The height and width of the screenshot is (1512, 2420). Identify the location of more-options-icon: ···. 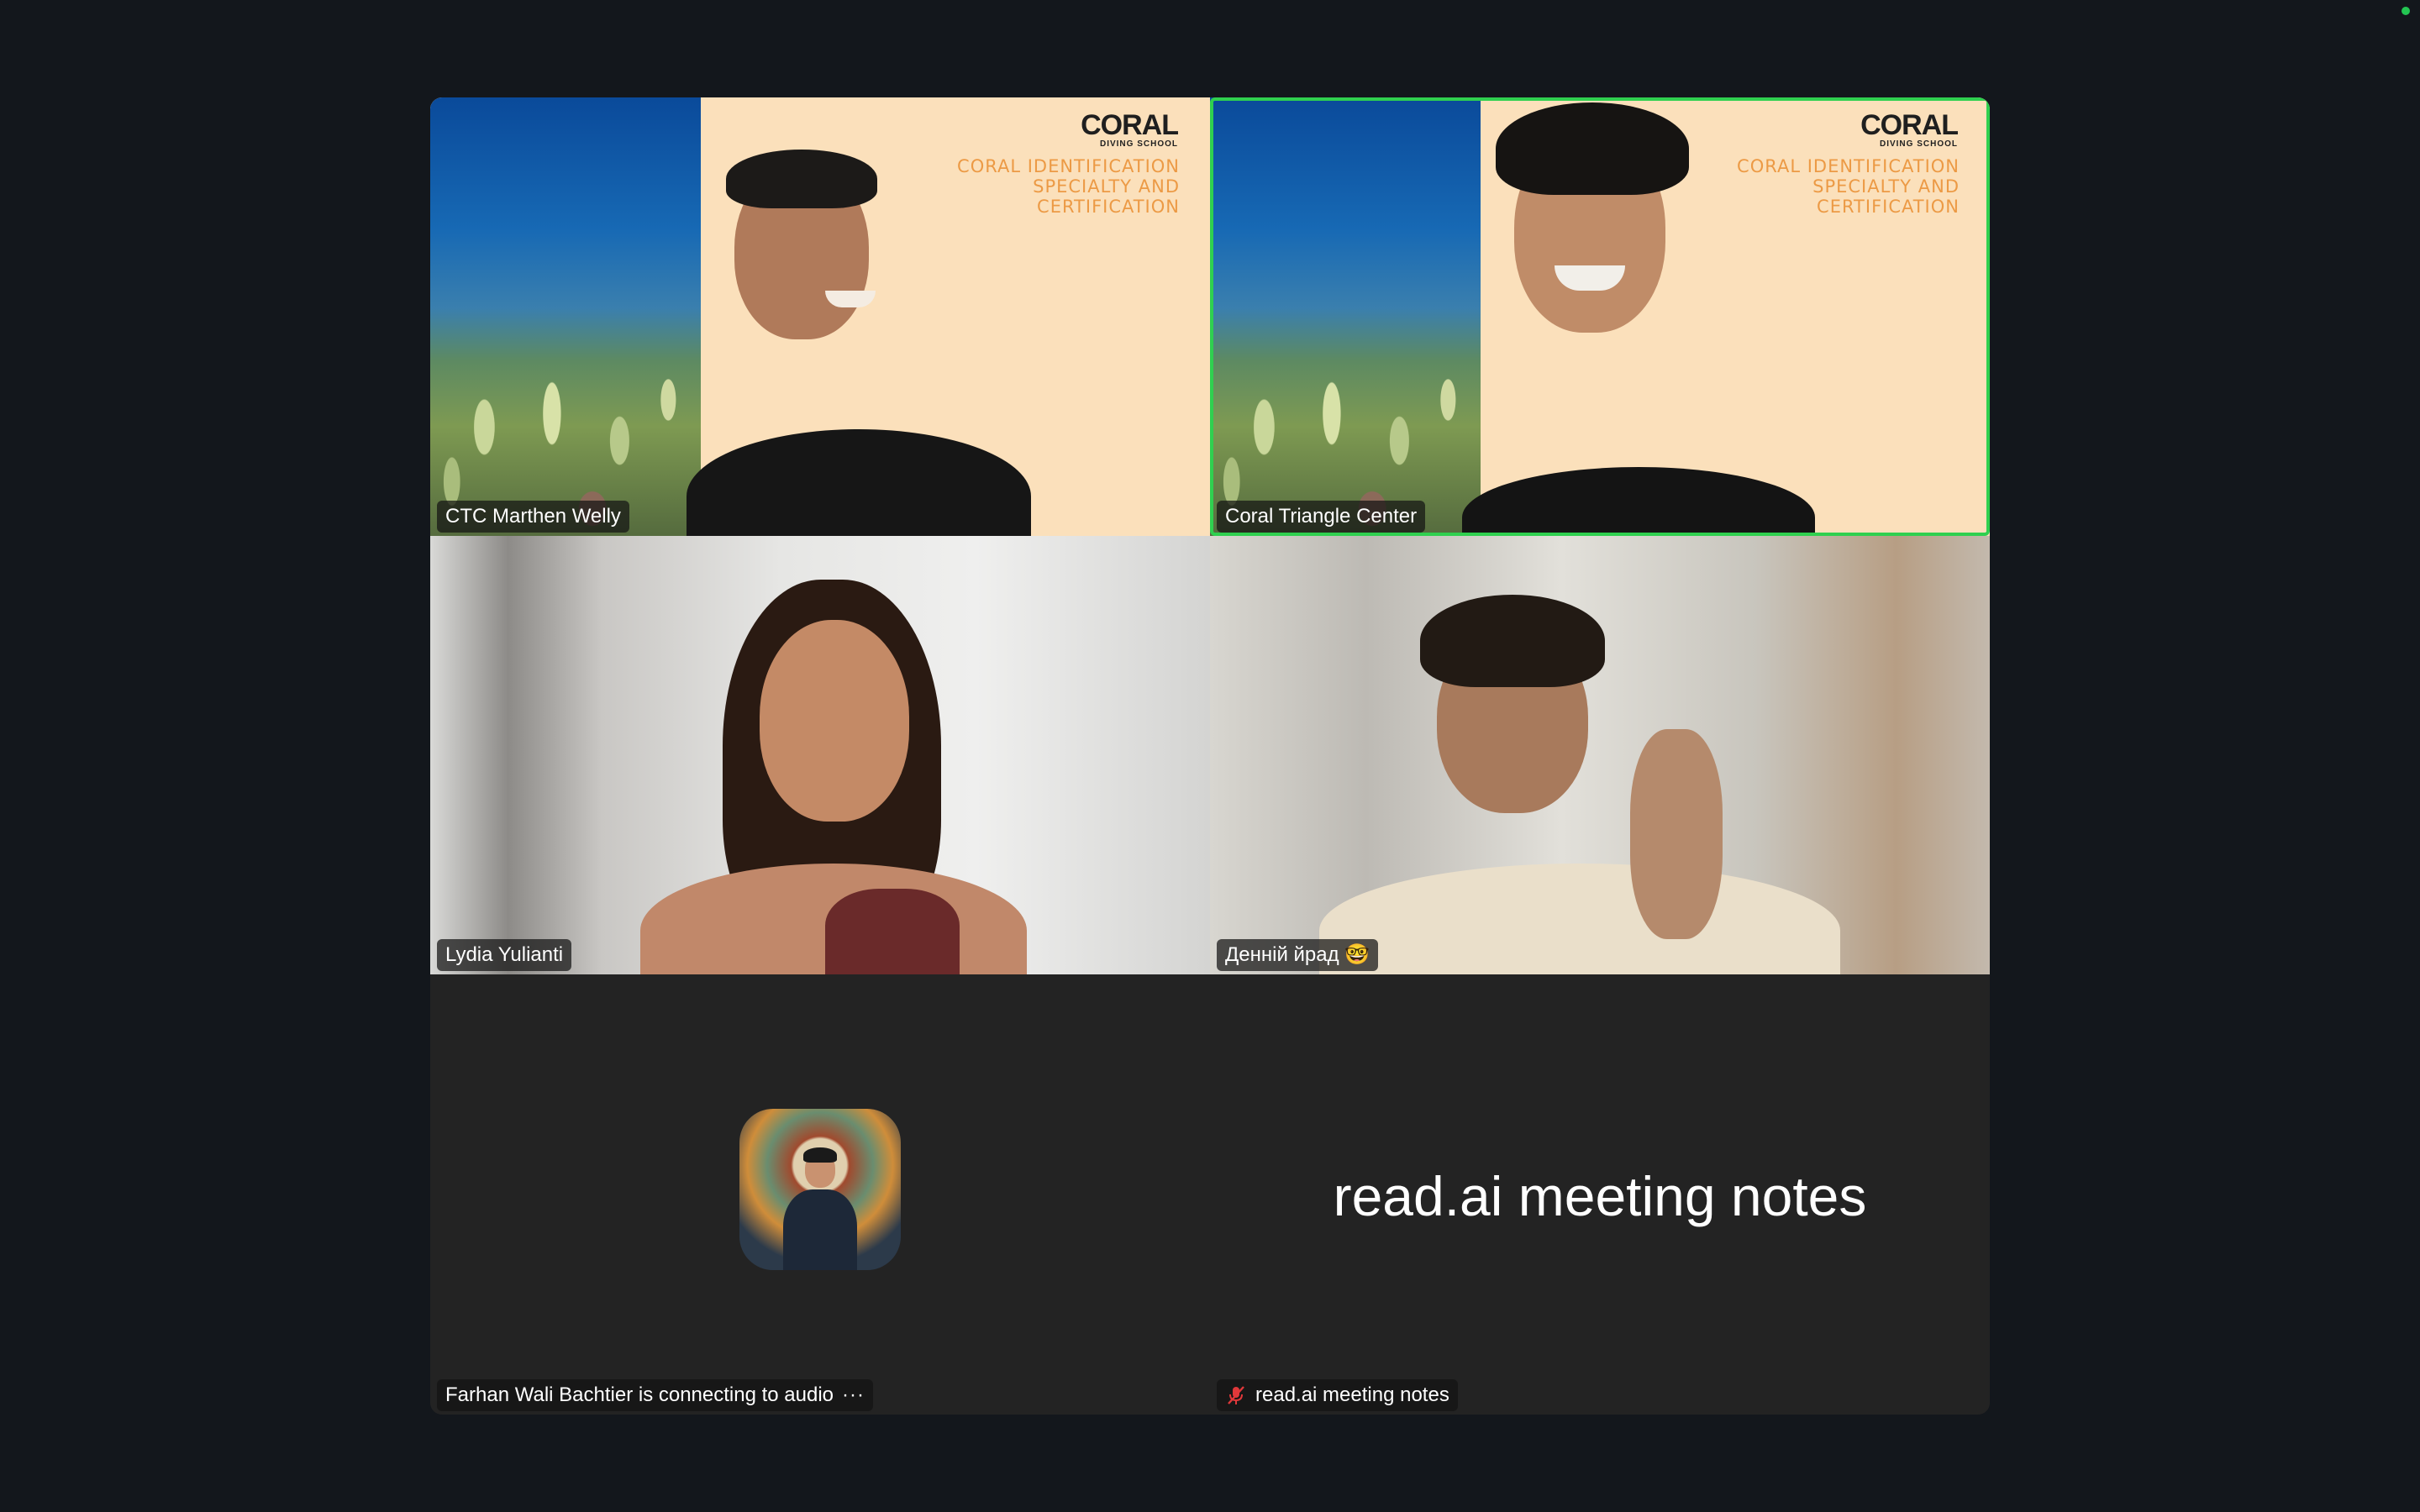
(854, 1395).